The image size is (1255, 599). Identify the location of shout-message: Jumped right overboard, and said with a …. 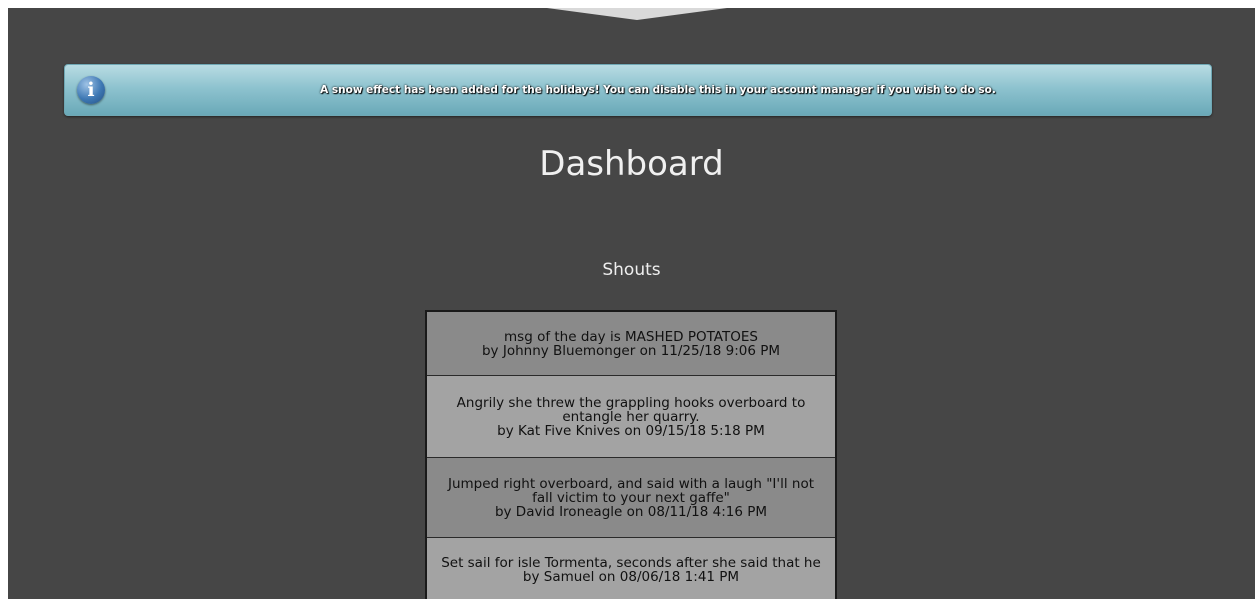
(630, 490).